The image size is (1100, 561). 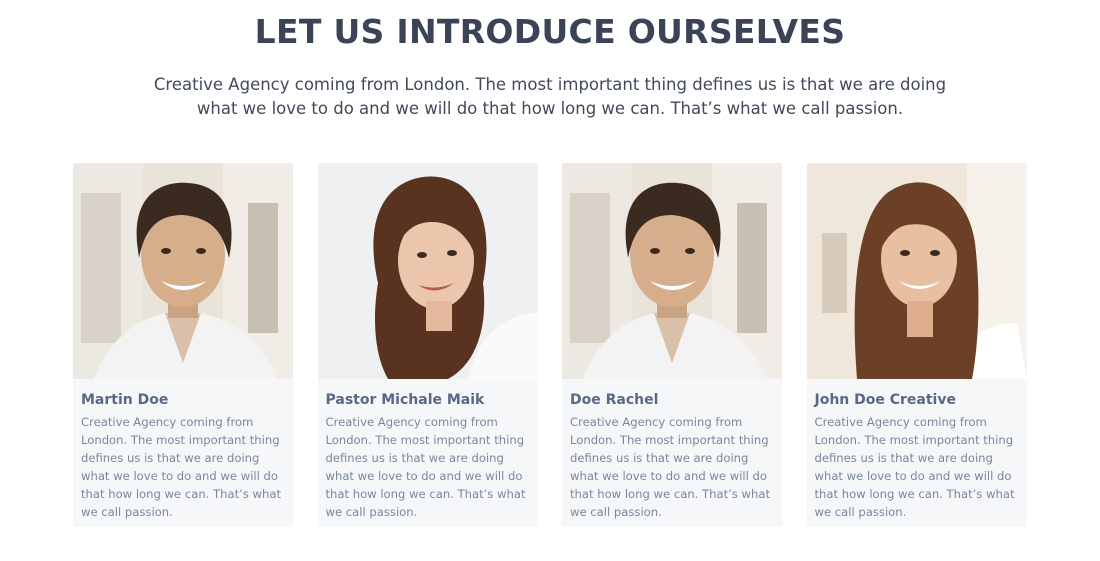 I want to click on team-member-name: John Doe Creative, so click(x=885, y=400).